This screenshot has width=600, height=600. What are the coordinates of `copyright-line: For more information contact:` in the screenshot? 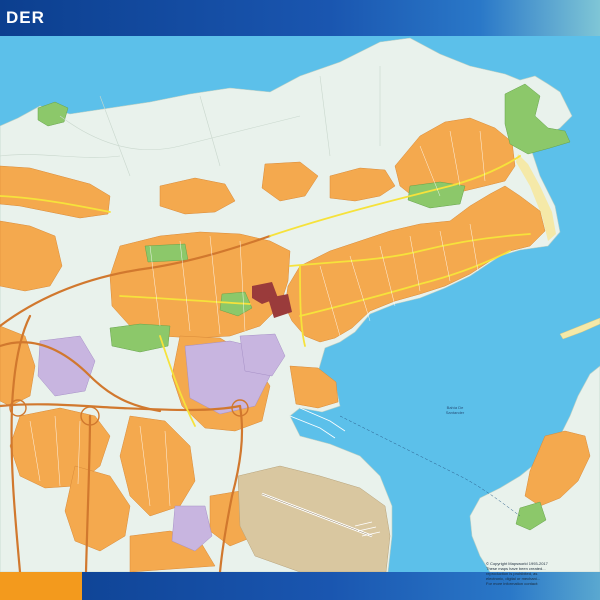 It's located at (512, 583).